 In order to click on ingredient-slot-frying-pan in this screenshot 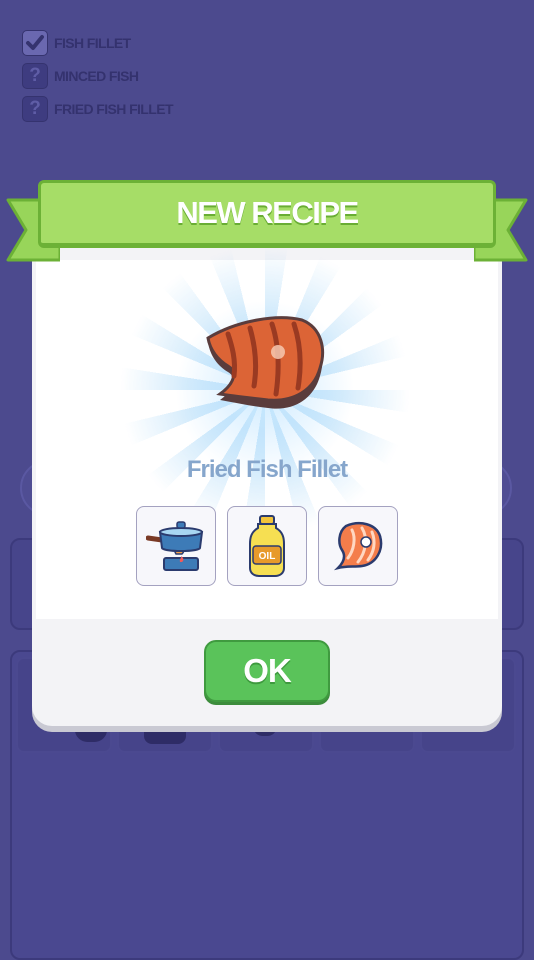, I will do `click(176, 546)`.